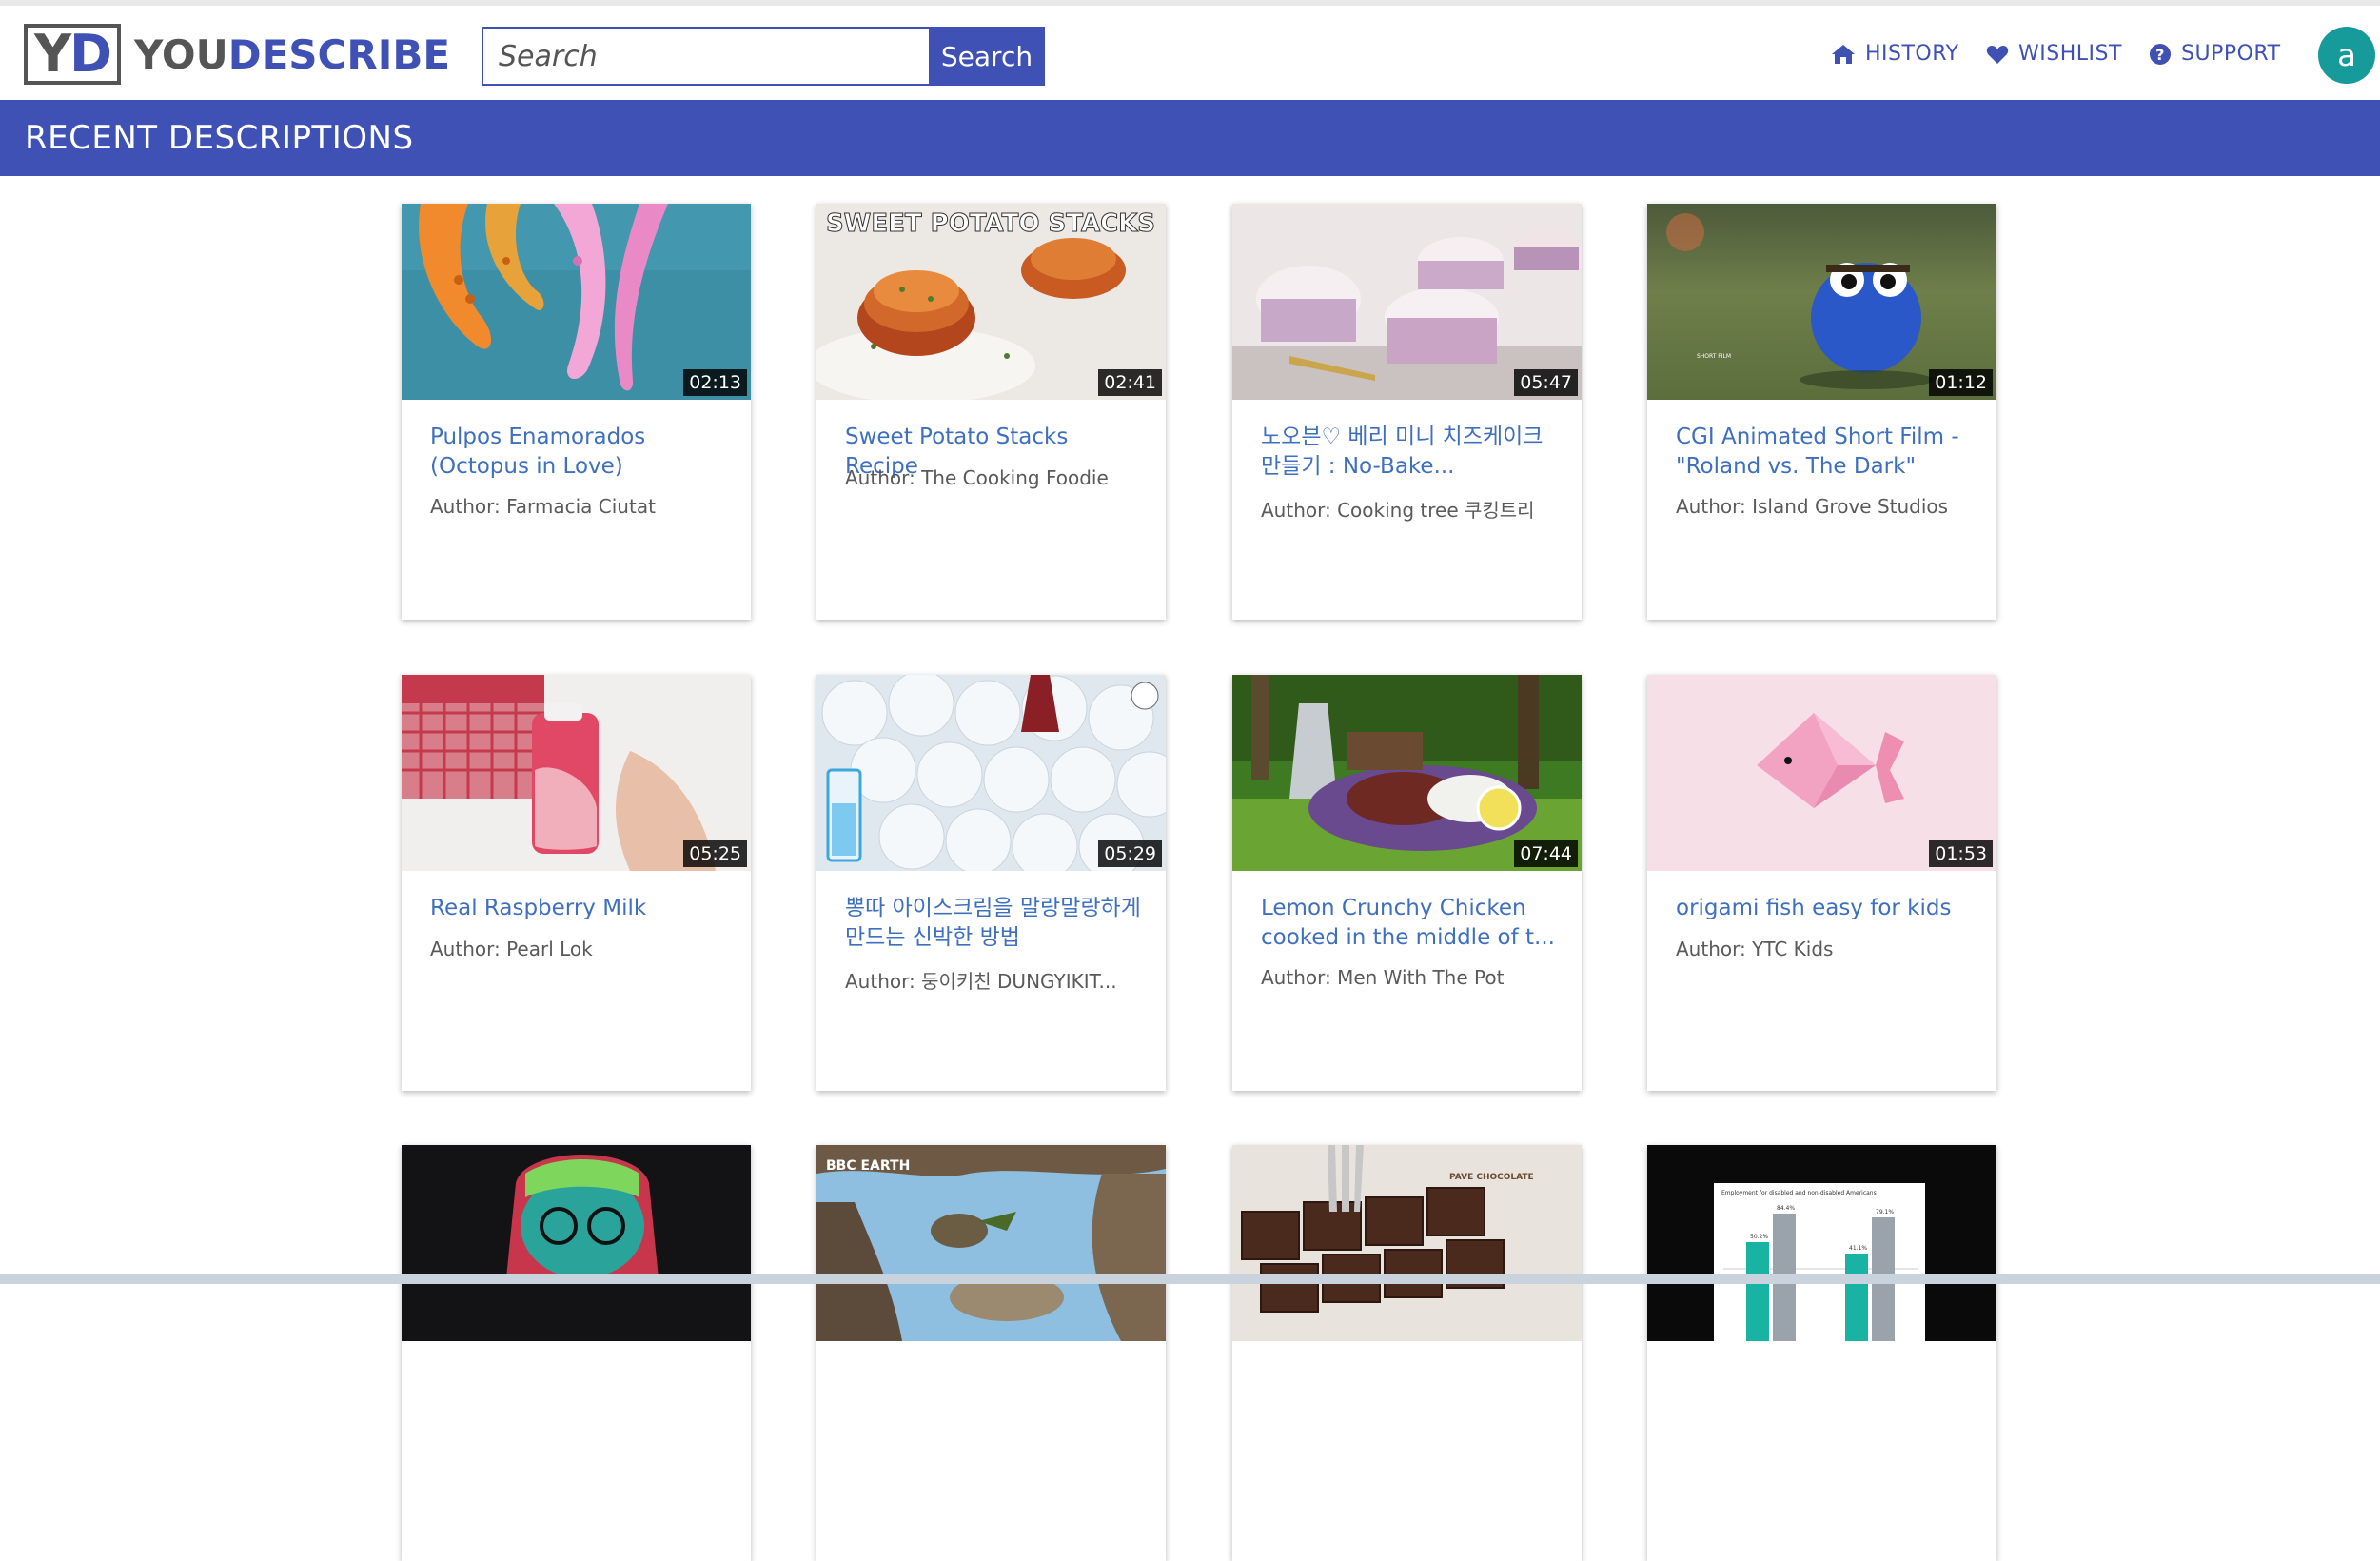  What do you see at coordinates (1759, 1237) in the screenshot?
I see `chart-thumb-bar-label: 50.2%` at bounding box center [1759, 1237].